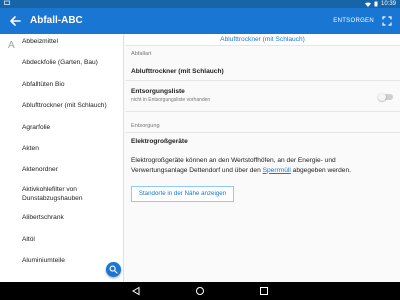  What do you see at coordinates (376, 4) in the screenshot?
I see `battery-icon` at bounding box center [376, 4].